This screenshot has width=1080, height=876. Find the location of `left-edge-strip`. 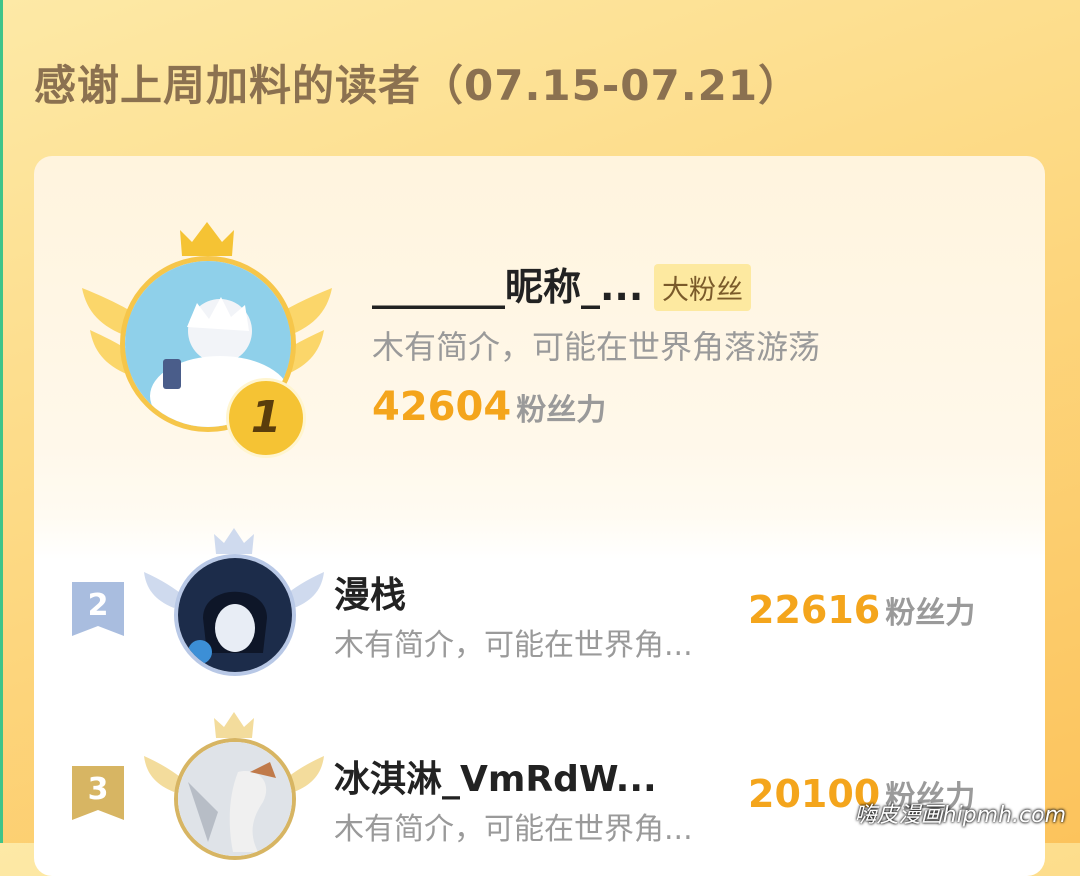

left-edge-strip is located at coordinates (1, 421).